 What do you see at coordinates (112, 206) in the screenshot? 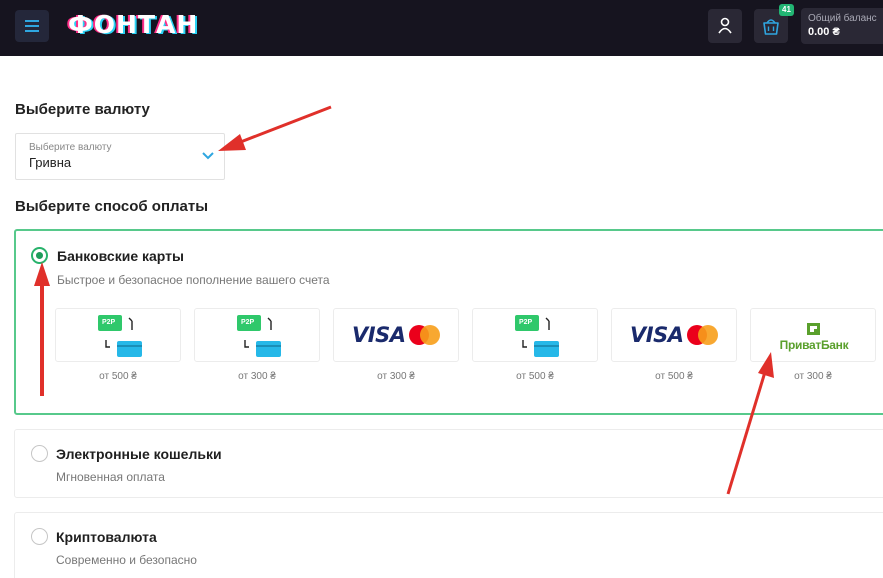
I see `payment-section-title: Выберите способ оплаты` at bounding box center [112, 206].